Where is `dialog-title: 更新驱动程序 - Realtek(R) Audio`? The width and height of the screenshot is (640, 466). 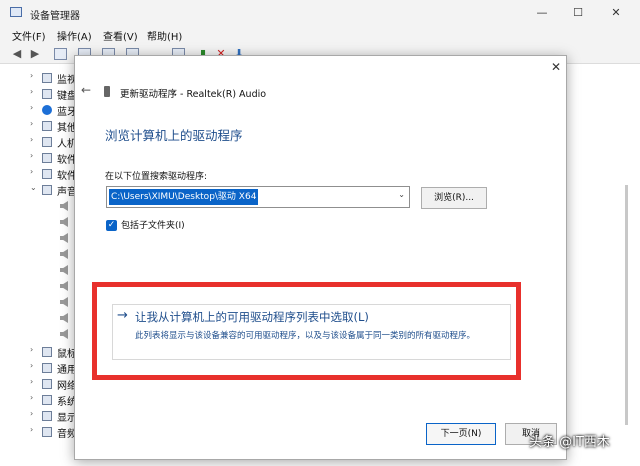 dialog-title: 更新驱动程序 - Realtek(R) Audio is located at coordinates (193, 94).